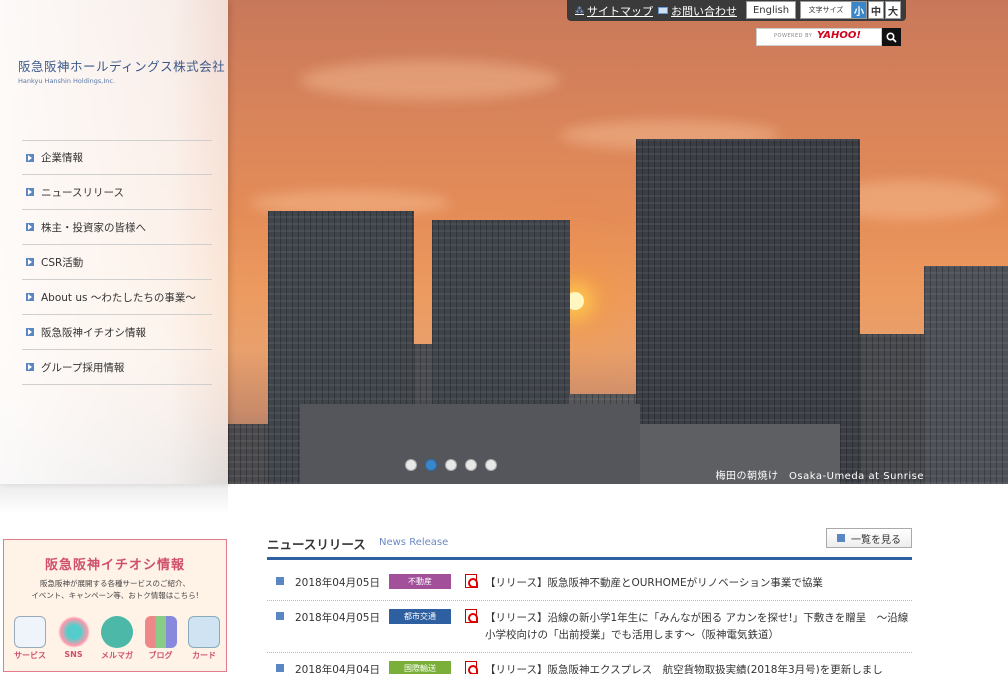 This screenshot has width=1008, height=674. Describe the element at coordinates (579, 10) in the screenshot. I see `sitemap-icon: ⁂` at that location.